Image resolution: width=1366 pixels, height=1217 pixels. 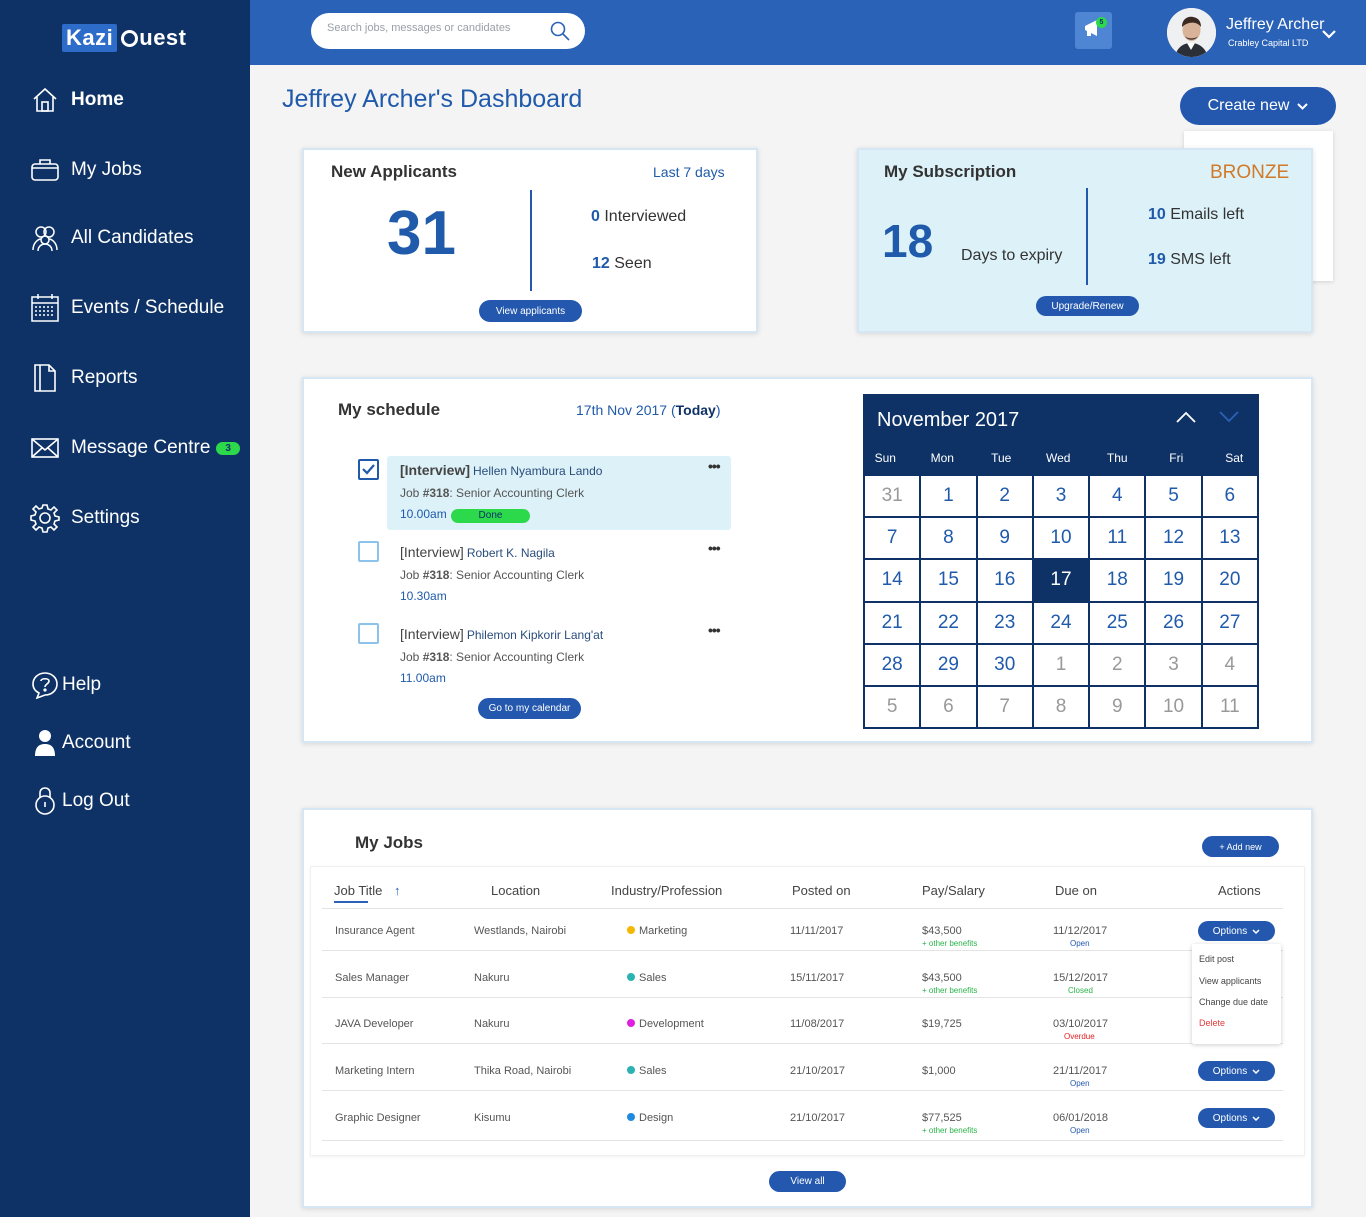 I want to click on sidebar-item-help: Help, so click(x=65, y=685).